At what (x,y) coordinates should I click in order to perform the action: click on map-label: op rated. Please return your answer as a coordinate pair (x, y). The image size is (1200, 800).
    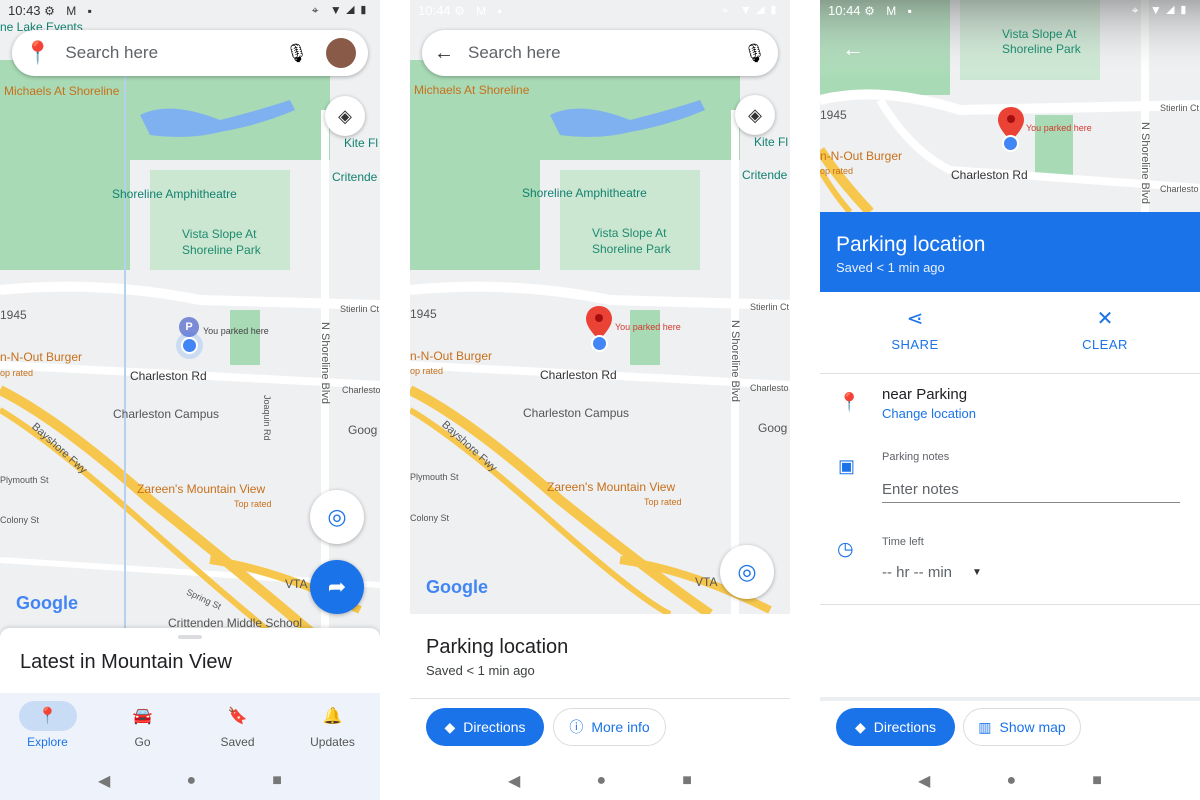
    Looking at the image, I should click on (17, 373).